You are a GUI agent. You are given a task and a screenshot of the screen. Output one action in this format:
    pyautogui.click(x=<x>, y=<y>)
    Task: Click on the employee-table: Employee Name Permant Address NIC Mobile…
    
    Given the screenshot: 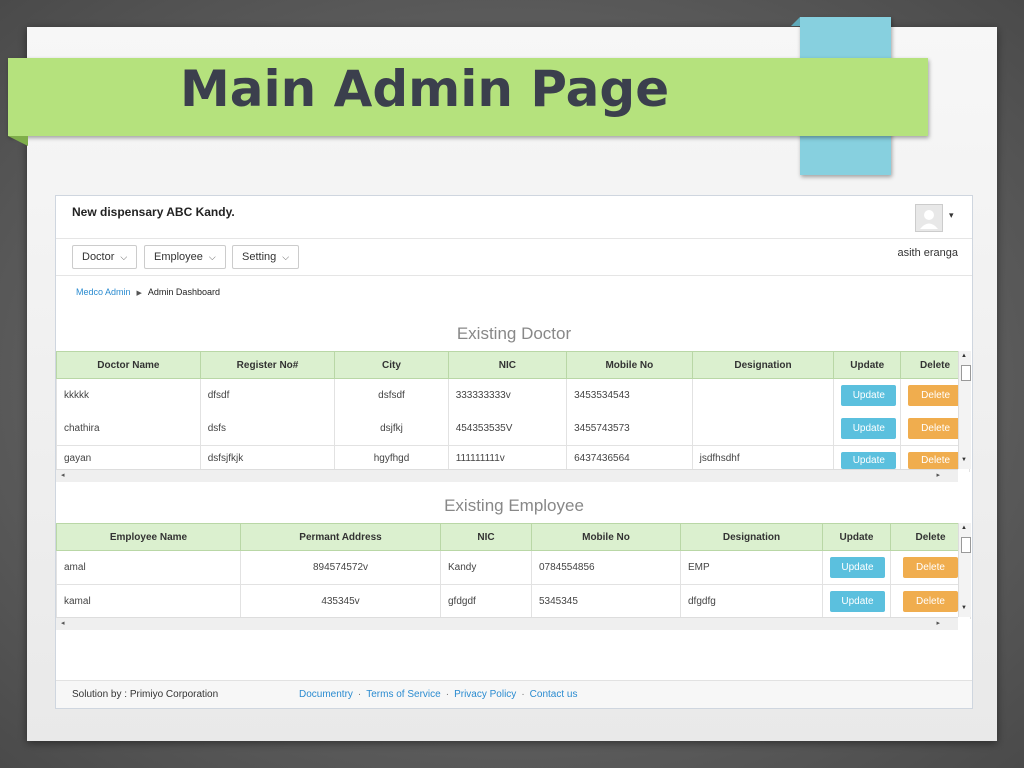 What is the action you would take?
    pyautogui.click(x=513, y=571)
    